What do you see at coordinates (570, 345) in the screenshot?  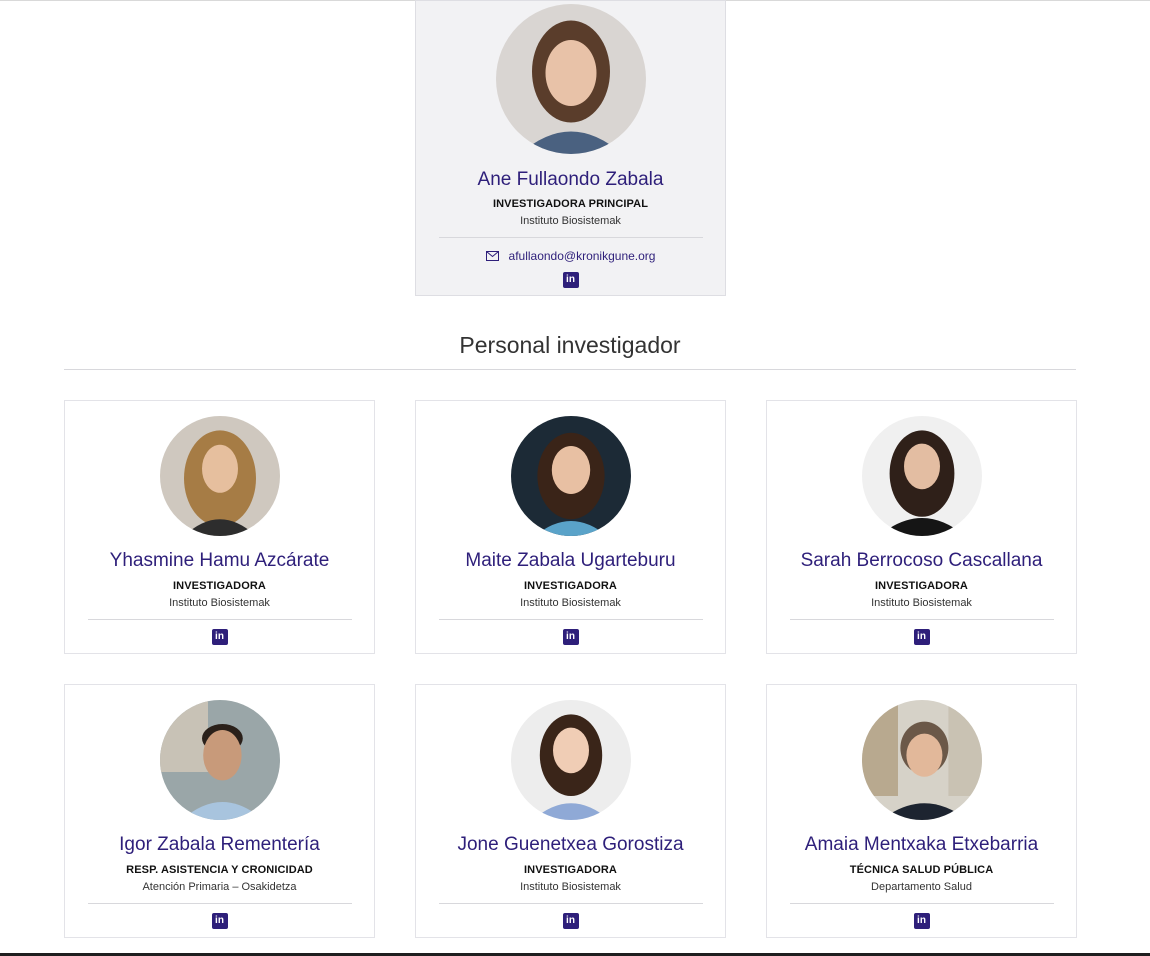 I see `section-title: Personal investigador` at bounding box center [570, 345].